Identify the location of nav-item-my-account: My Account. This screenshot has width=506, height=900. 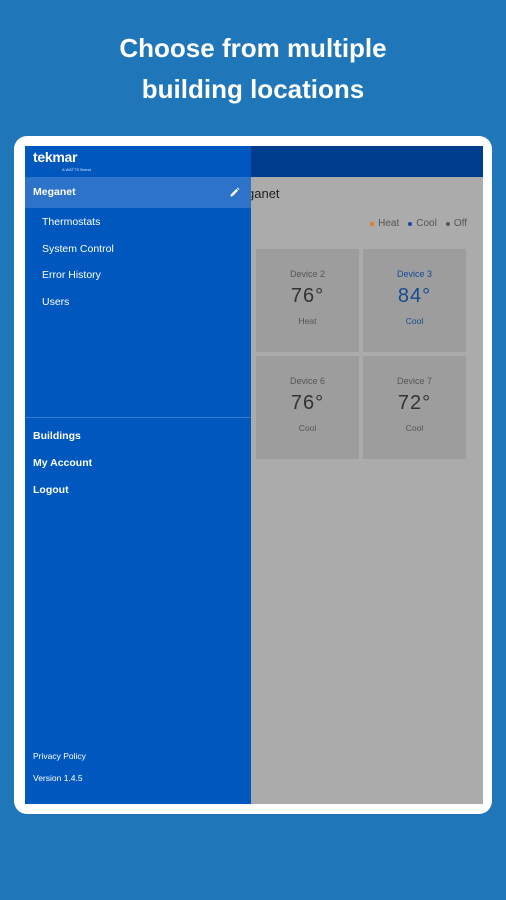
(62, 463).